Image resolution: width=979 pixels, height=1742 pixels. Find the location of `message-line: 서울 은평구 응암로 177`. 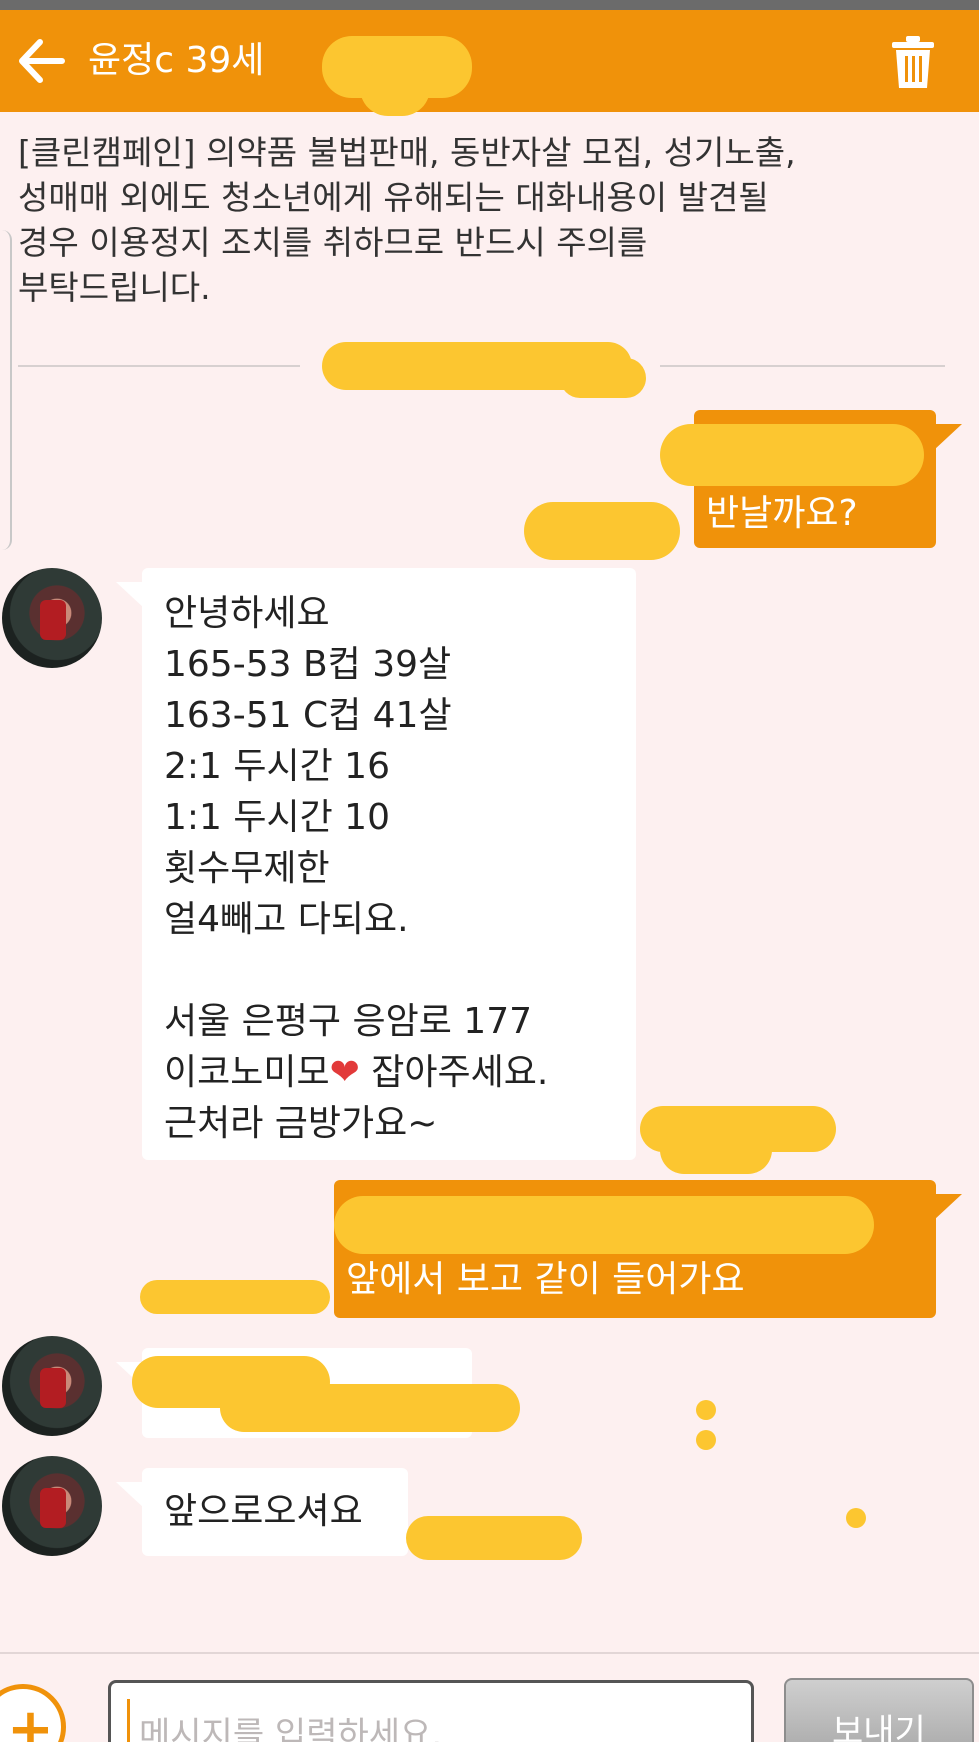

message-line: 서울 은평구 응암로 177 is located at coordinates (348, 1021).